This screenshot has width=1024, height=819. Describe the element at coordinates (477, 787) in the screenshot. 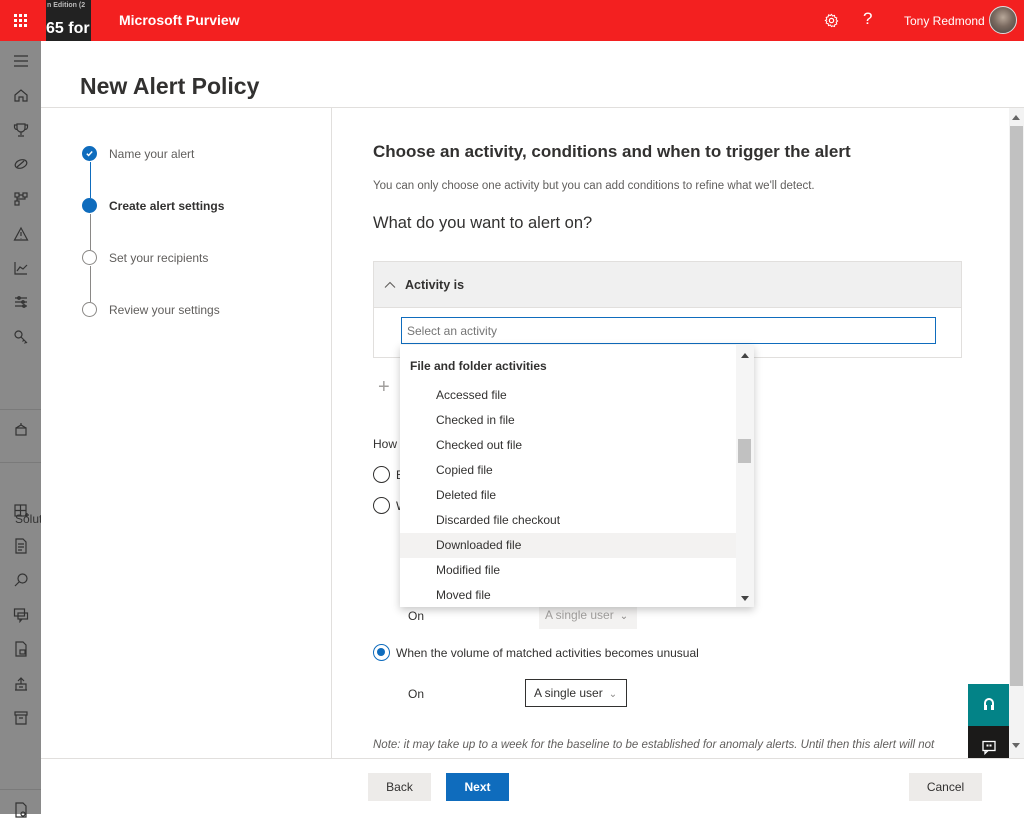

I see `next-button: Next` at that location.